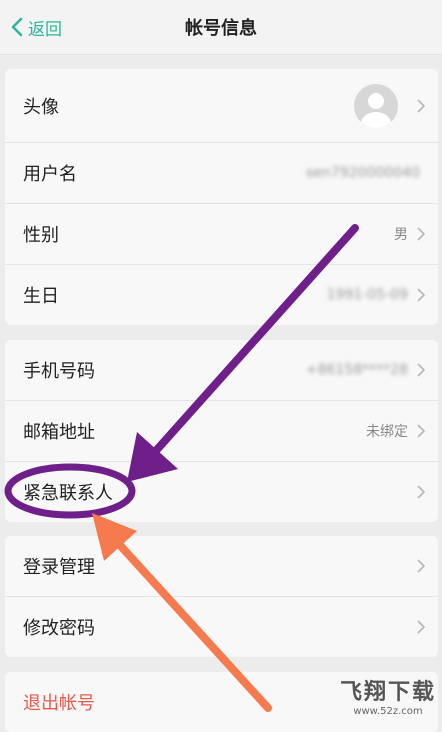 The height and width of the screenshot is (732, 442). Describe the element at coordinates (59, 702) in the screenshot. I see `logout-button: 退出帐号` at that location.